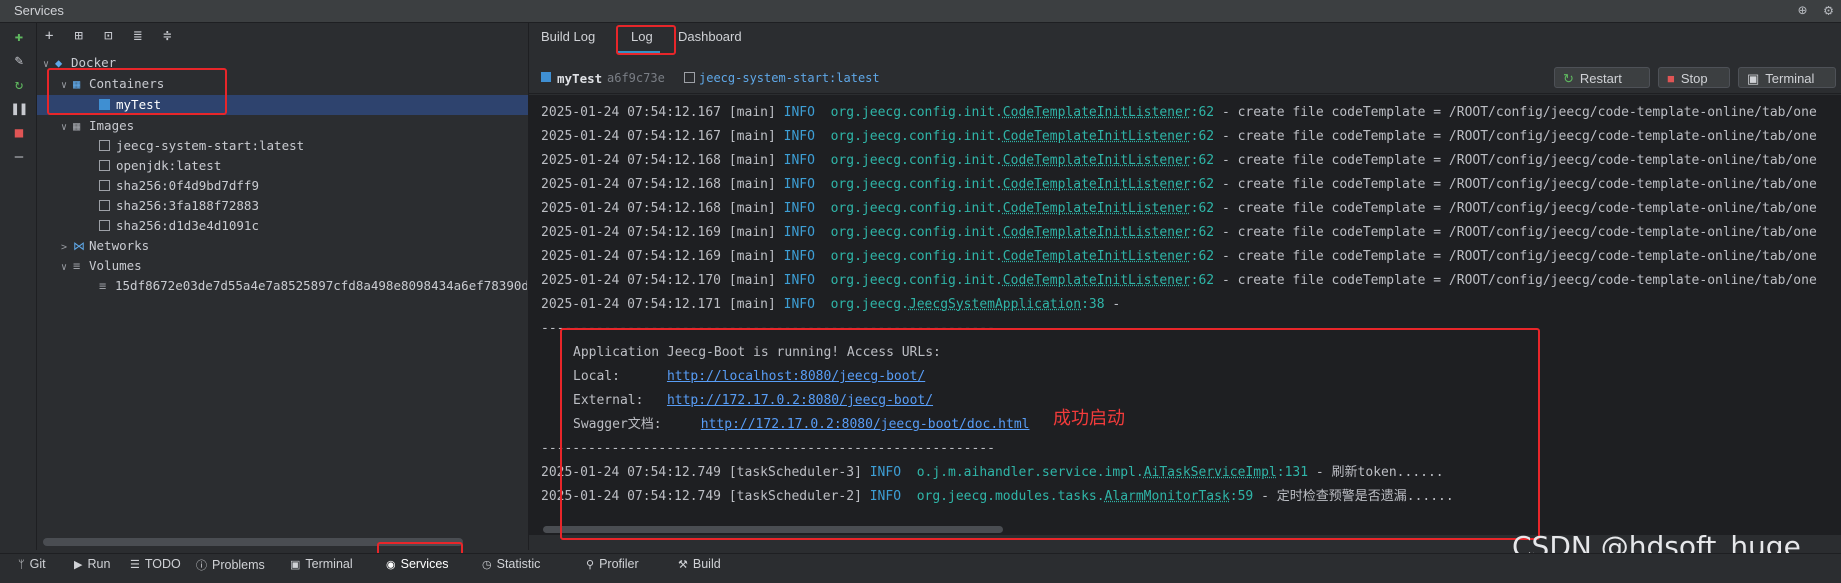 Image resolution: width=1841 pixels, height=583 pixels. What do you see at coordinates (699, 564) in the screenshot?
I see `tool-build: ⚒ Build` at bounding box center [699, 564].